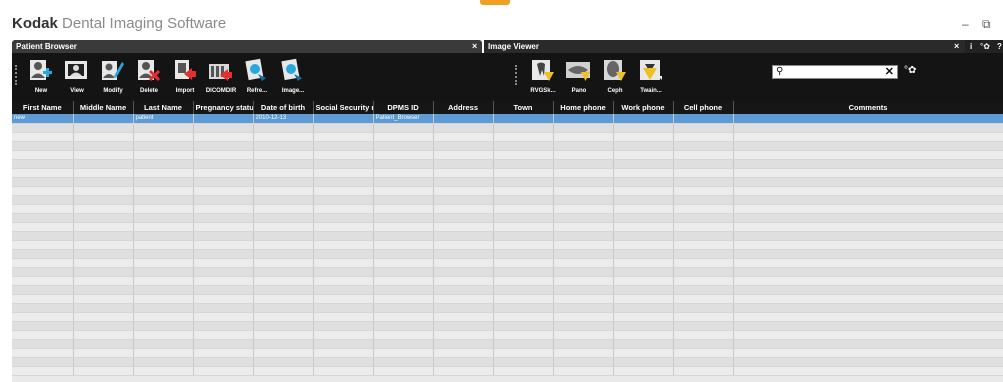  What do you see at coordinates (403, 107) in the screenshot?
I see `column-header: DPMS ID` at bounding box center [403, 107].